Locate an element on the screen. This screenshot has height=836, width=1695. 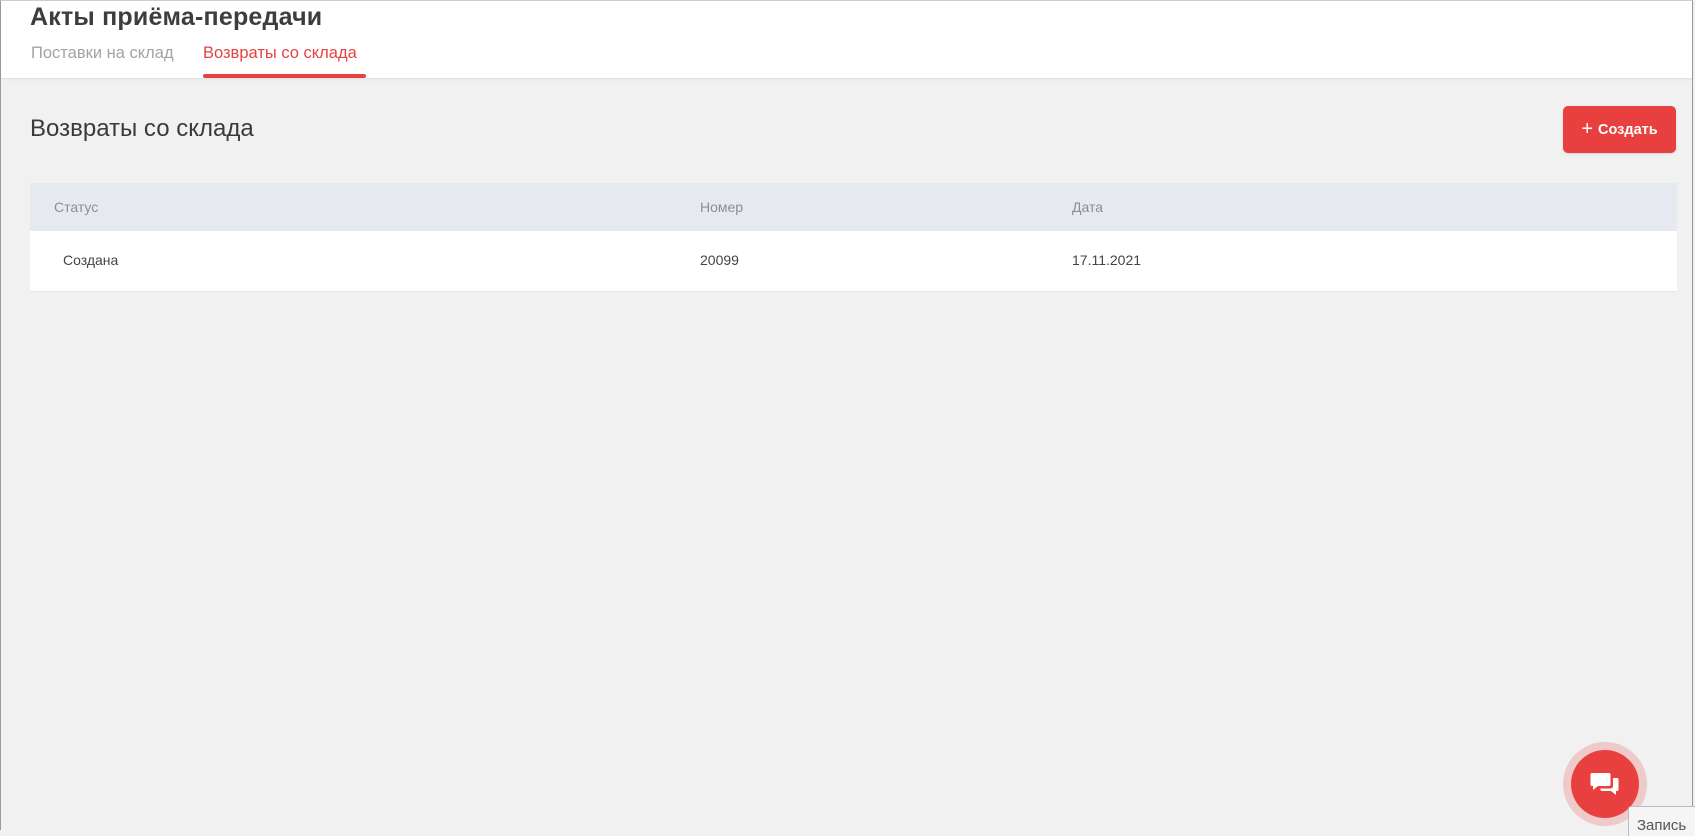
table-header-row: Статус Номер Дата is located at coordinates (853, 207).